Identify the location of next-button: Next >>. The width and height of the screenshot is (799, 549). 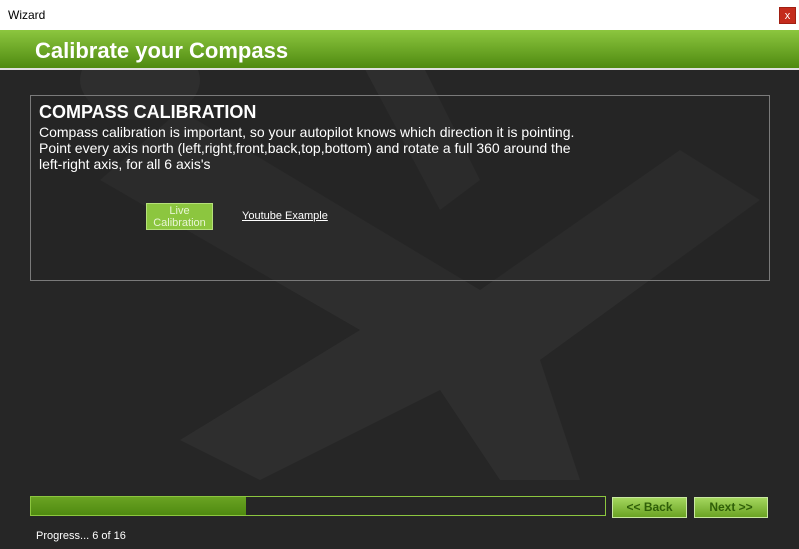
(731, 507).